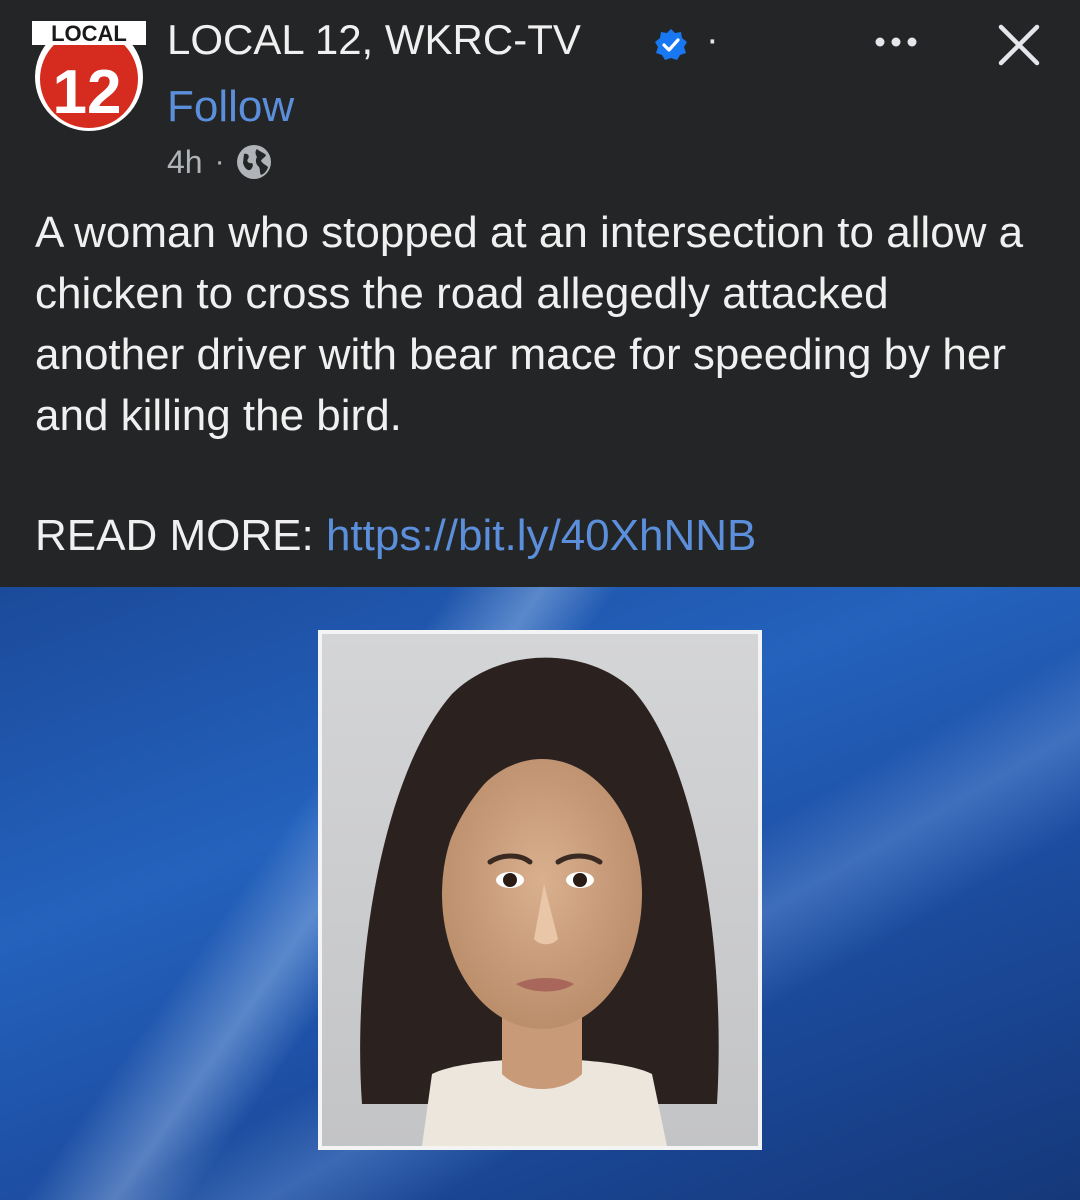  Describe the element at coordinates (896, 42) in the screenshot. I see `more-options-icon` at that location.